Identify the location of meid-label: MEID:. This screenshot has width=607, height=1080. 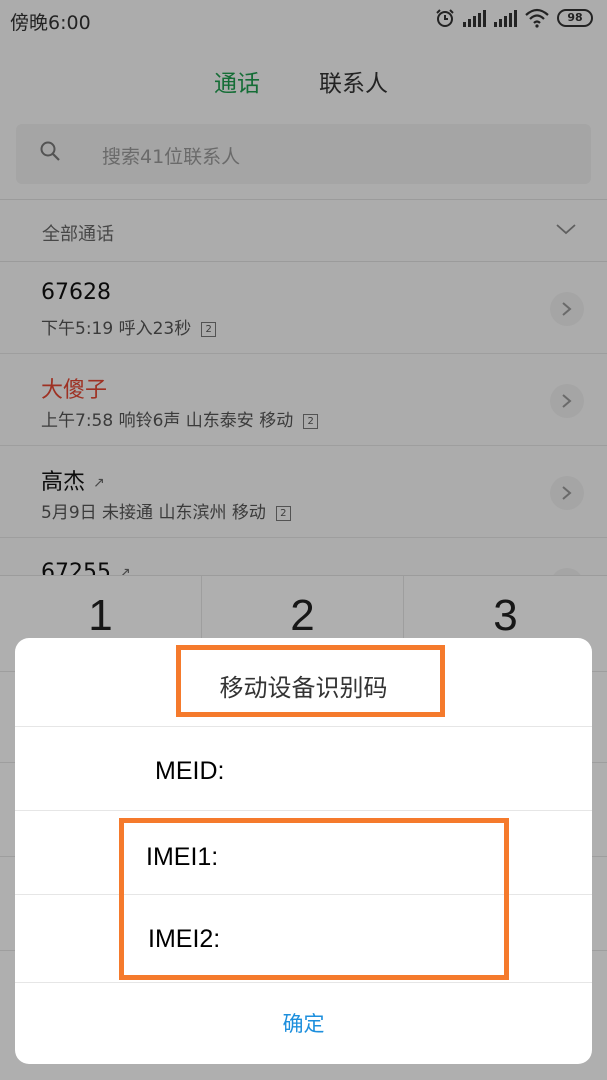
(190, 771).